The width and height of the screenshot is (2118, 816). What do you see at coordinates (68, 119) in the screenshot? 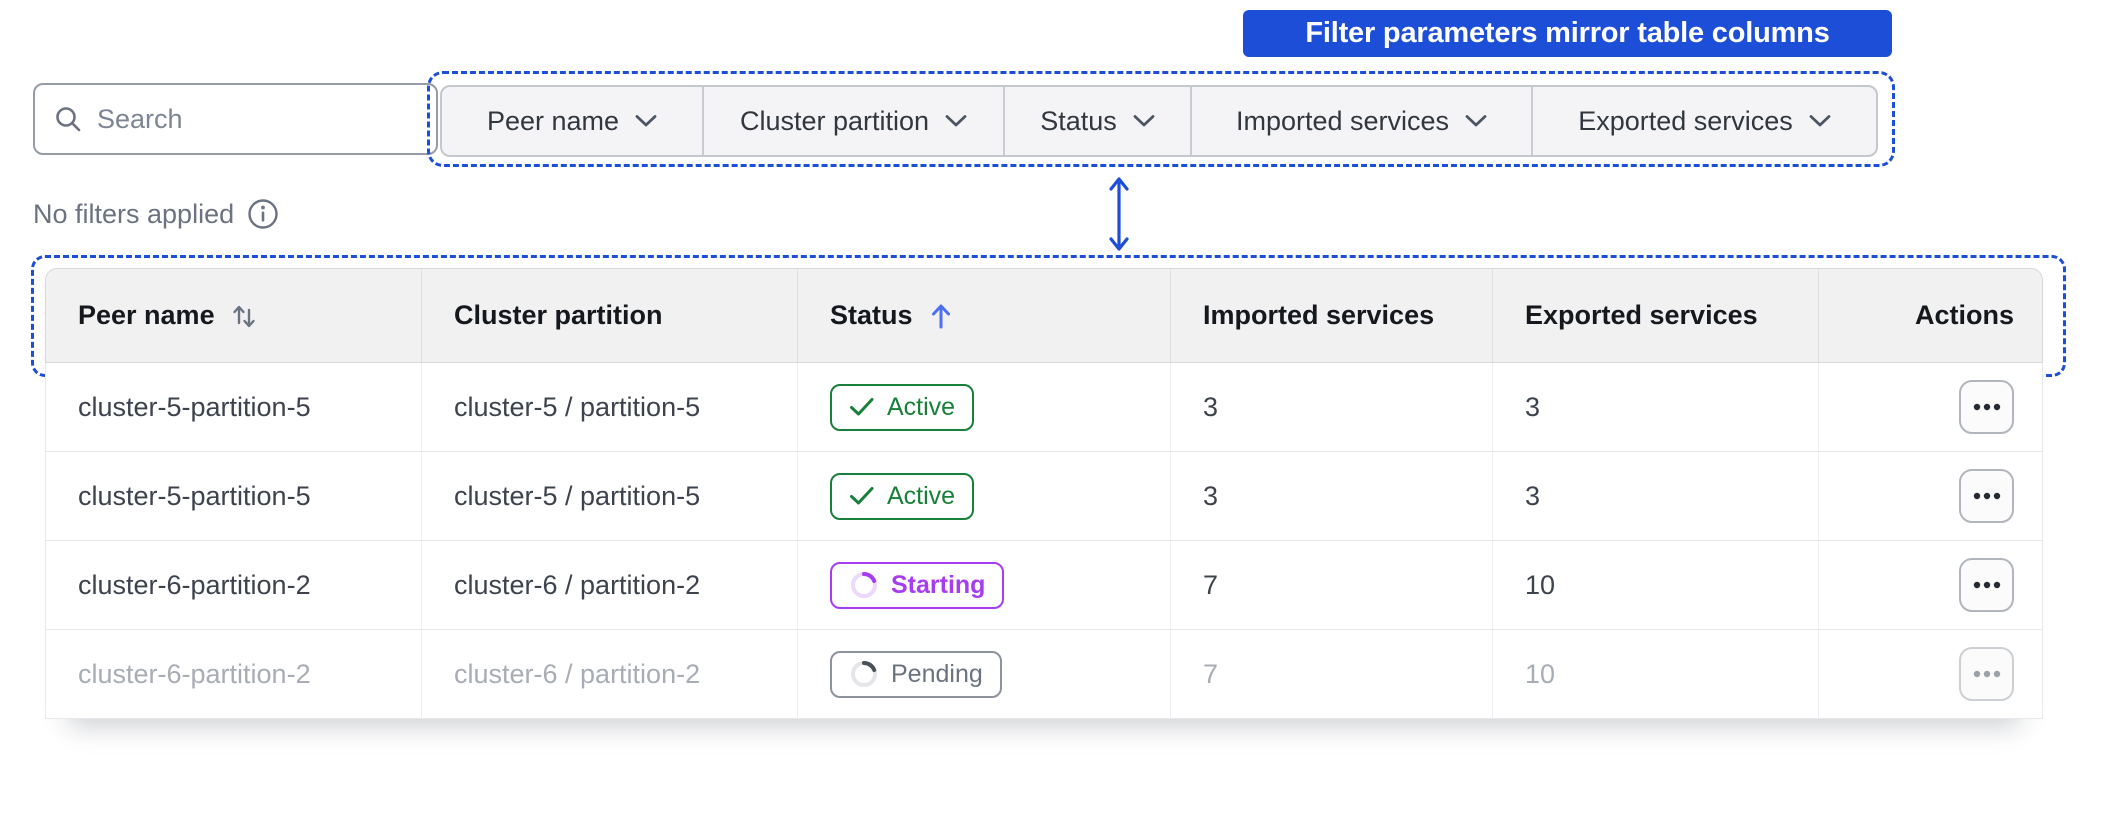
I see `search-icon` at bounding box center [68, 119].